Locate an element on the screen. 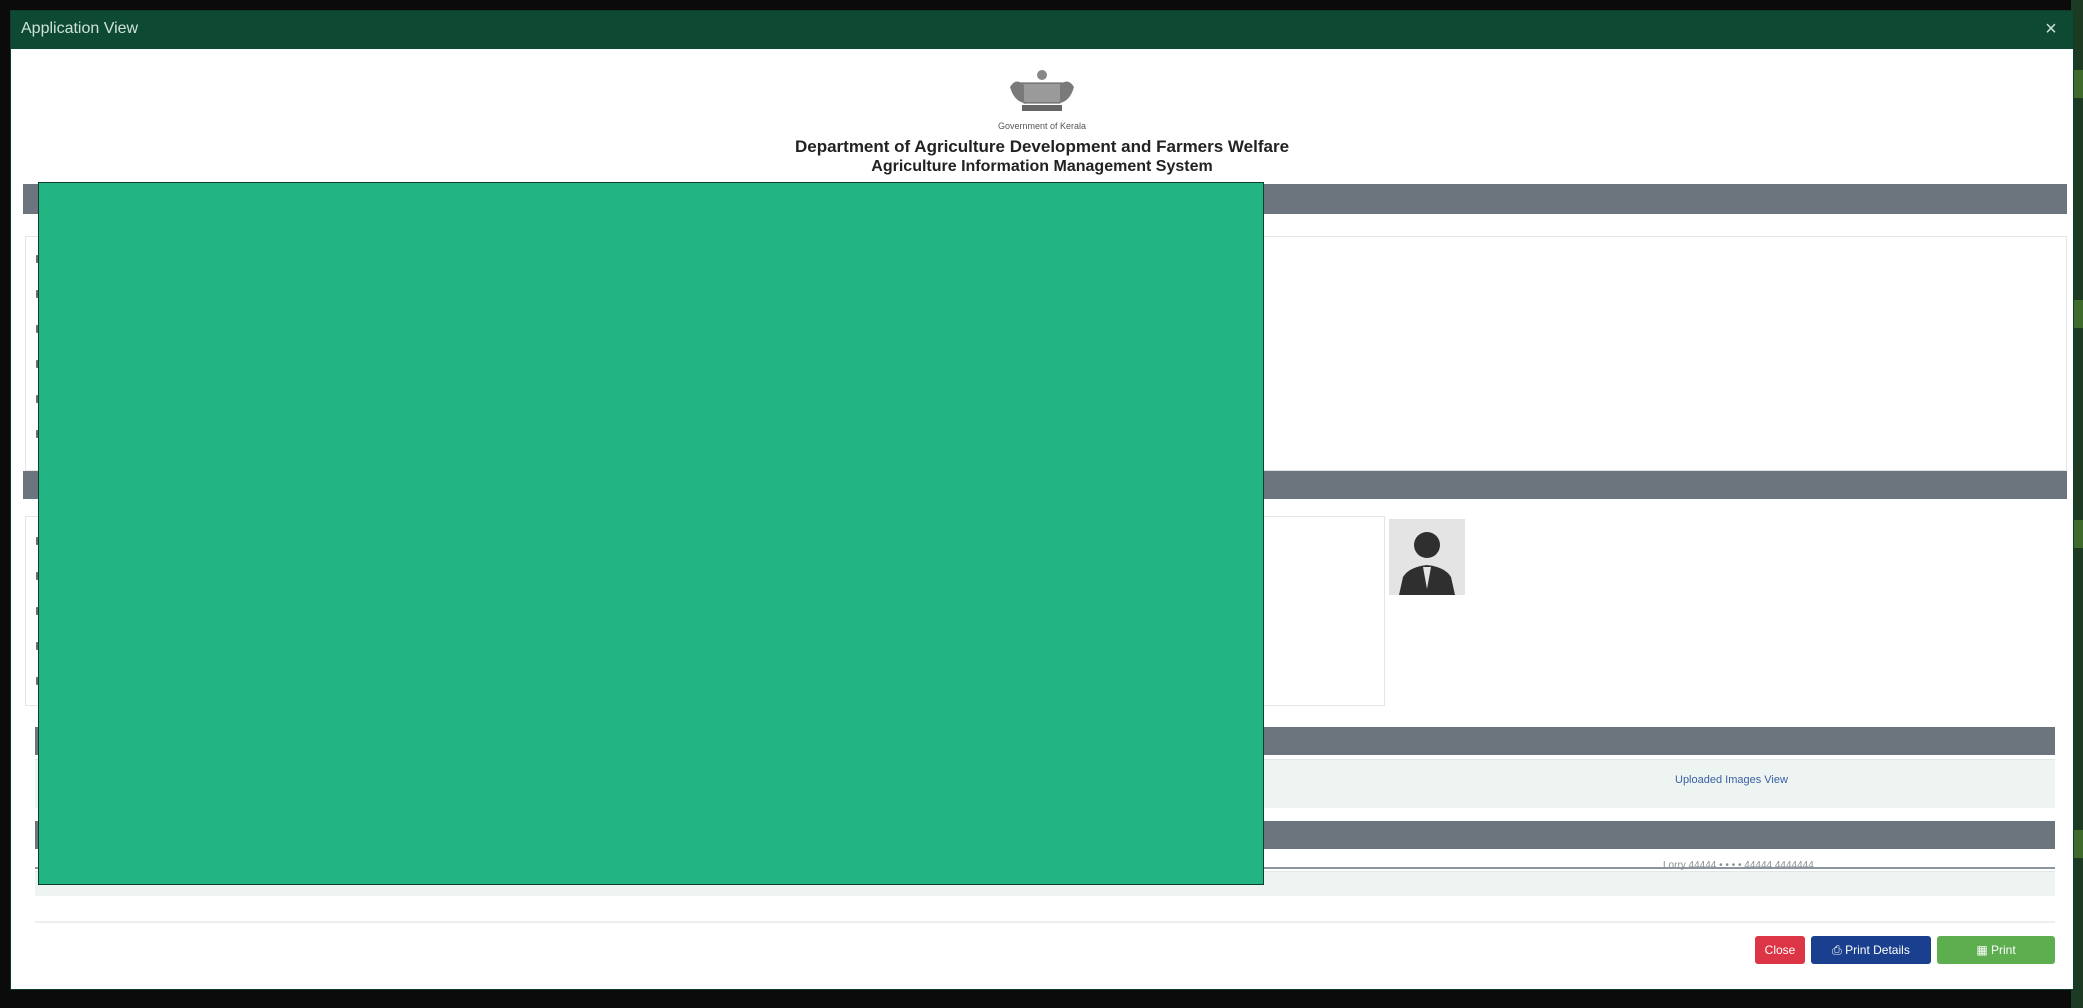 This screenshot has height=1008, width=2083. modal-titlebar: Application View × is located at coordinates (1042, 30).